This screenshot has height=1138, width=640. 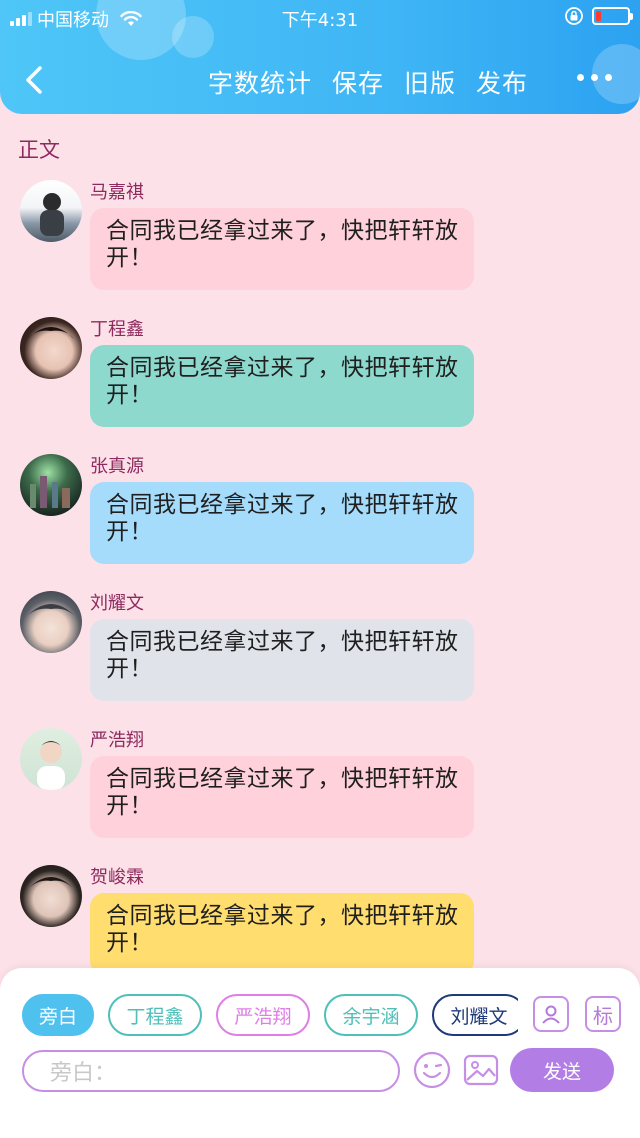 I want to click on old-version-button: 旧版, so click(x=430, y=82).